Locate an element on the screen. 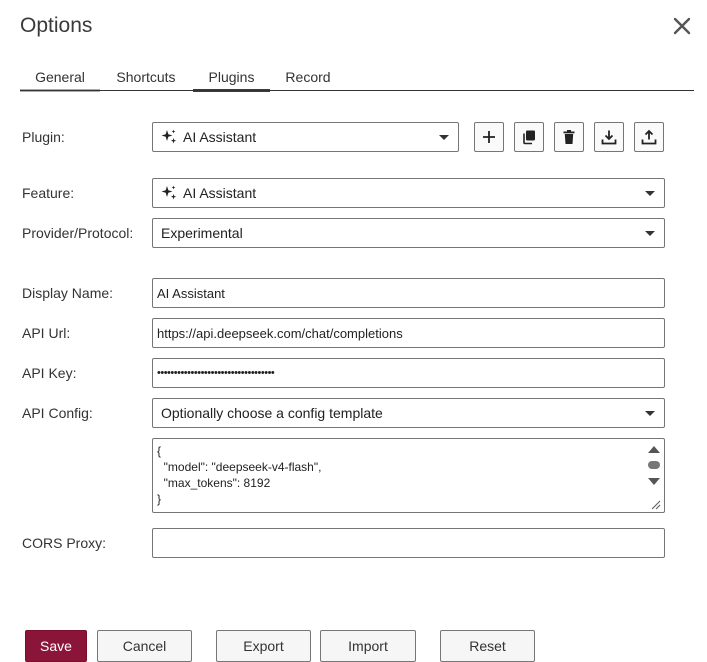  display-name-input is located at coordinates (408, 293).